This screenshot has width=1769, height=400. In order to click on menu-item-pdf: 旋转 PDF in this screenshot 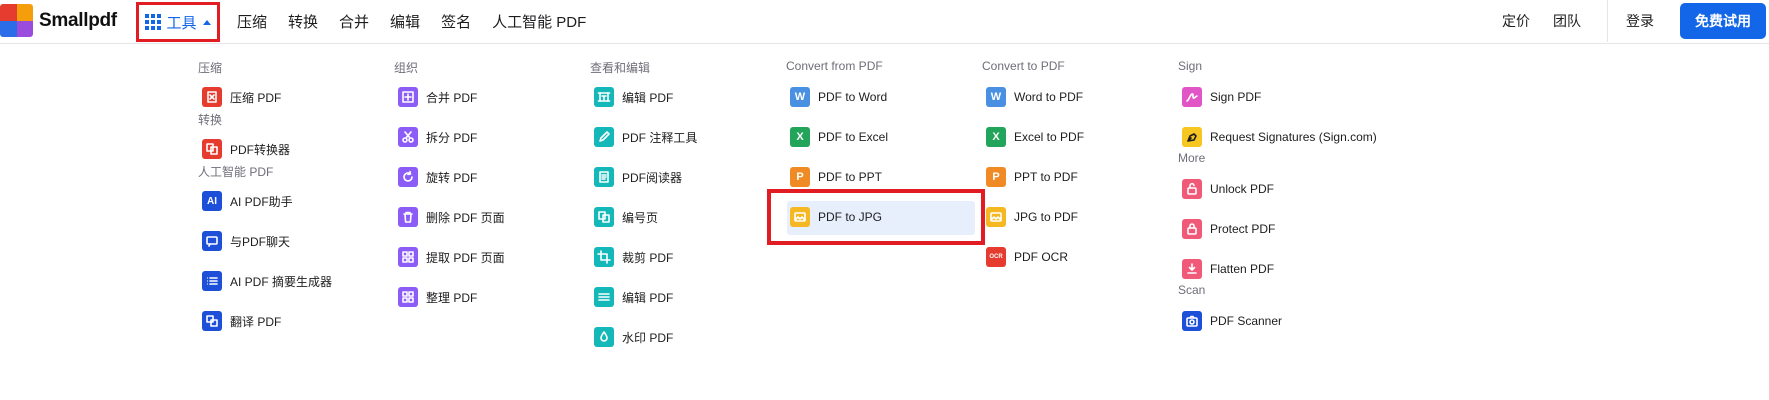, I will do `click(434, 177)`.